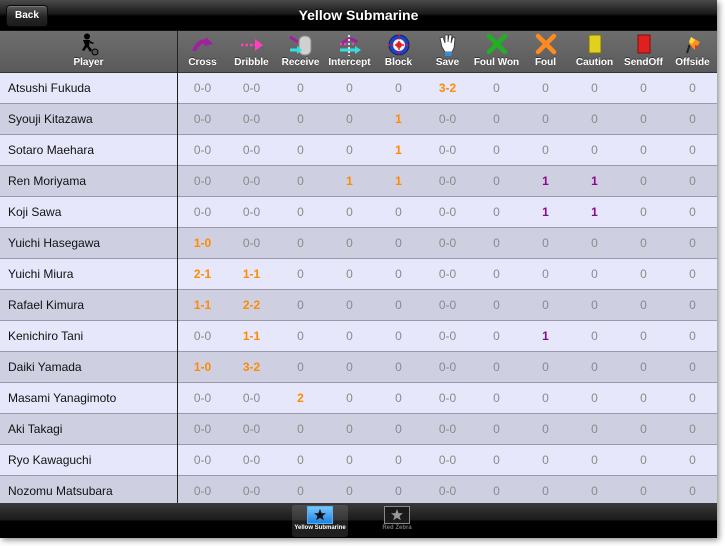  What do you see at coordinates (88, 51) in the screenshot?
I see `header-player: Player` at bounding box center [88, 51].